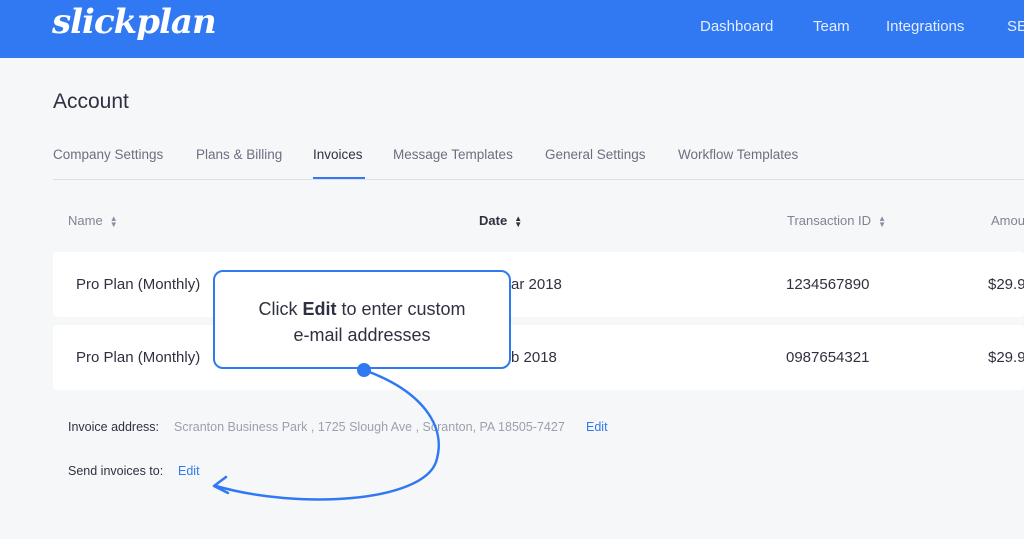 Image resolution: width=1024 pixels, height=539 pixels. I want to click on callout-suffix: to enter custom, so click(401, 309).